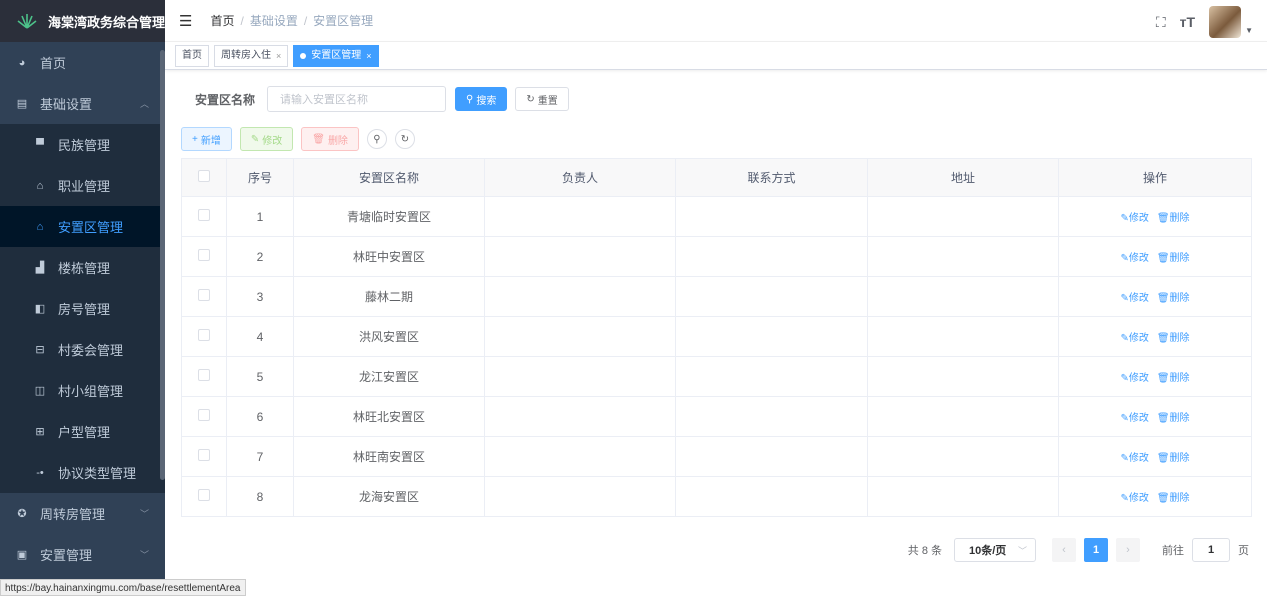 The width and height of the screenshot is (1267, 597). What do you see at coordinates (389, 256) in the screenshot?
I see `row-area-name: 林旺中安置区` at bounding box center [389, 256].